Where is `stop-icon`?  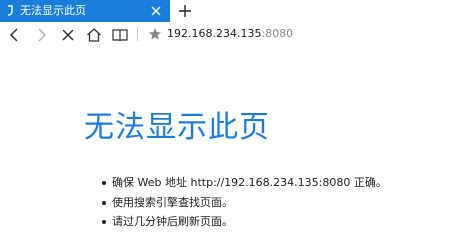 stop-icon is located at coordinates (68, 35).